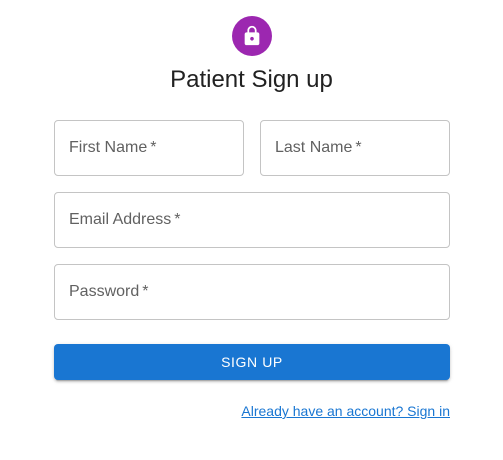 This screenshot has height=460, width=503. What do you see at coordinates (120, 219) in the screenshot?
I see `email-label-text: Email Address` at bounding box center [120, 219].